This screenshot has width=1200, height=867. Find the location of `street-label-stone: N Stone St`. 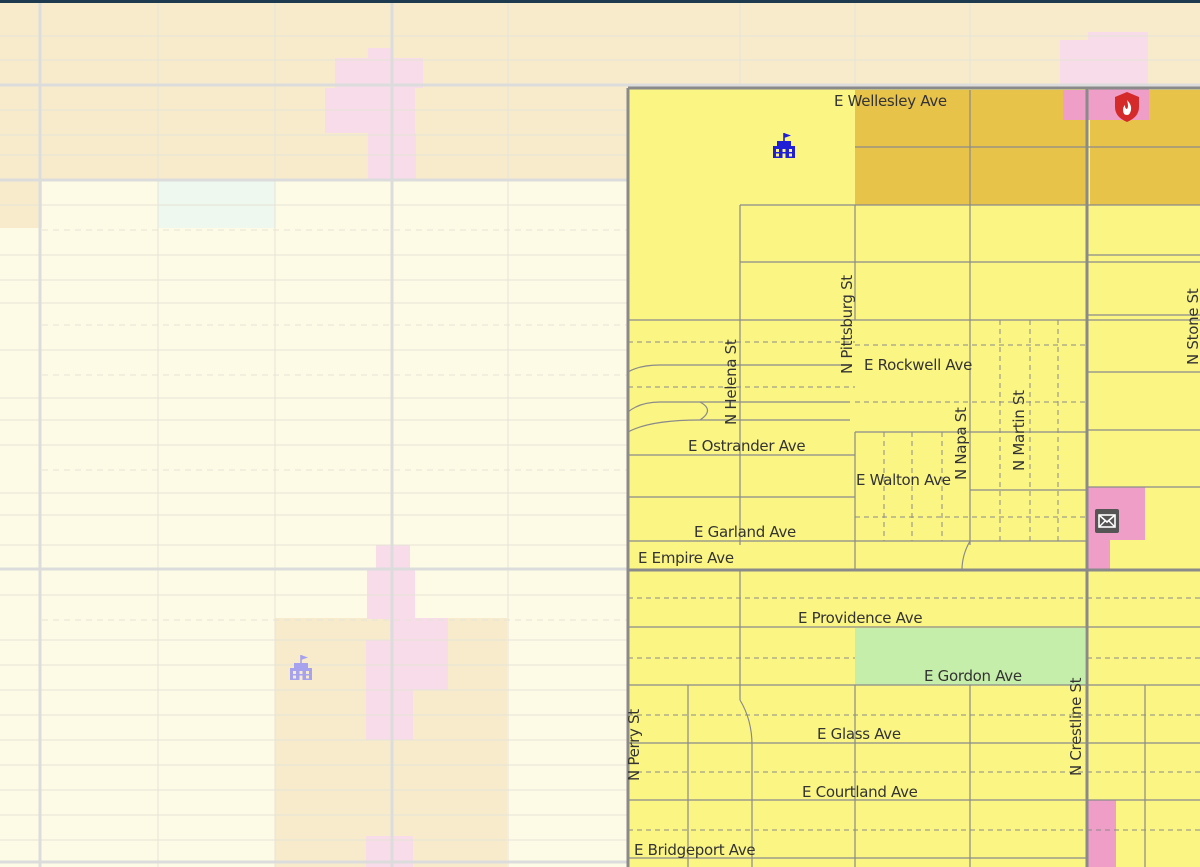

street-label-stone: N Stone St is located at coordinates (1192, 326).